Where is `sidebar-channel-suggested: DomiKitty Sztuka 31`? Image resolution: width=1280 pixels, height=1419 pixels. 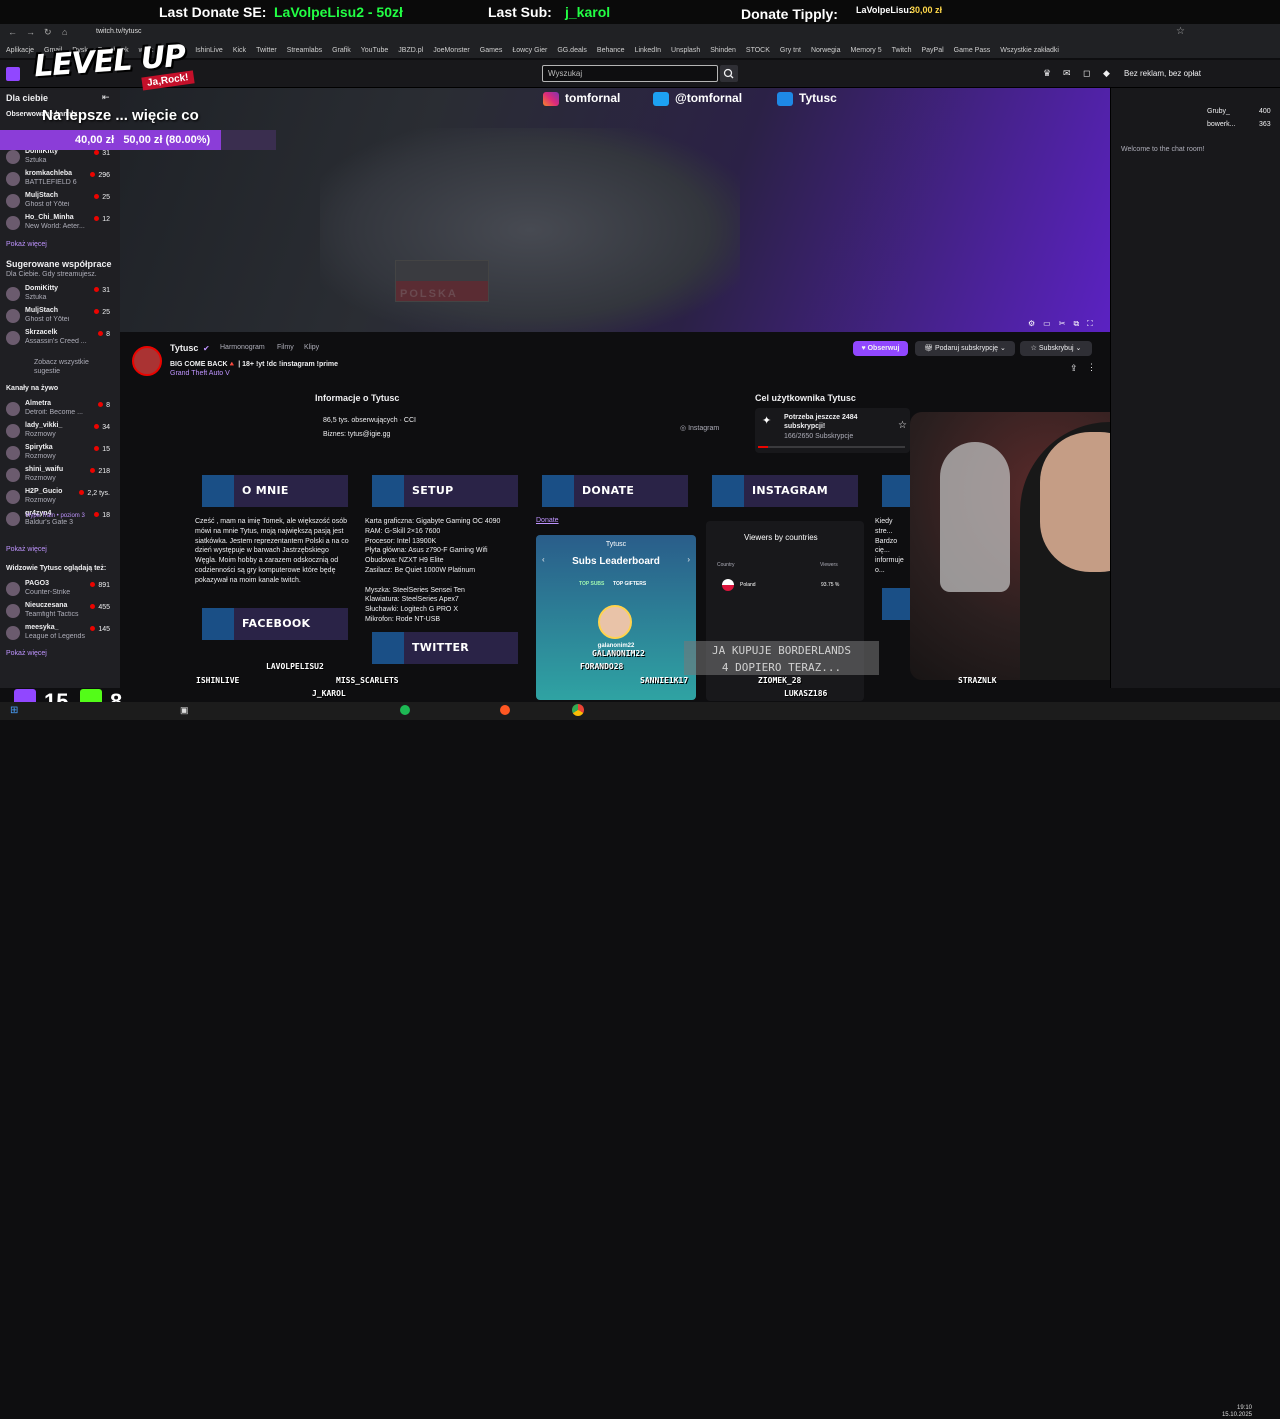 sidebar-channel-suggested: DomiKitty Sztuka 31 is located at coordinates (61, 295).